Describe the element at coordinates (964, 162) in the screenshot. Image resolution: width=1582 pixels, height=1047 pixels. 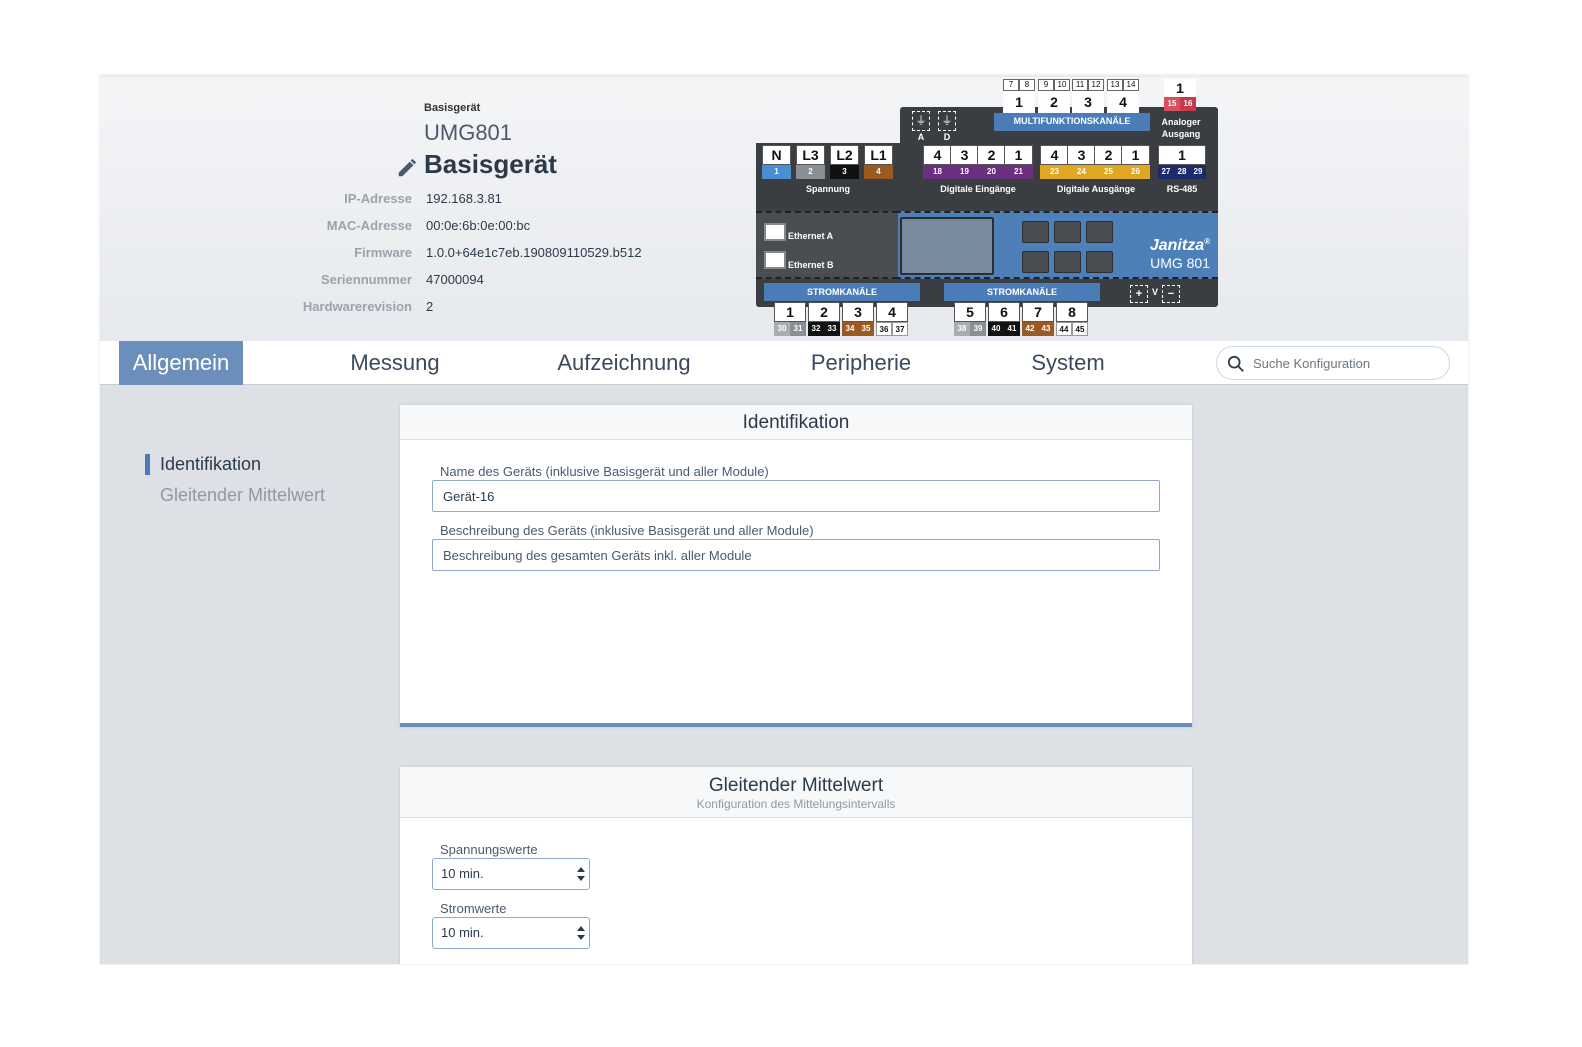
I see `digital-input-terminal: 3 19` at that location.